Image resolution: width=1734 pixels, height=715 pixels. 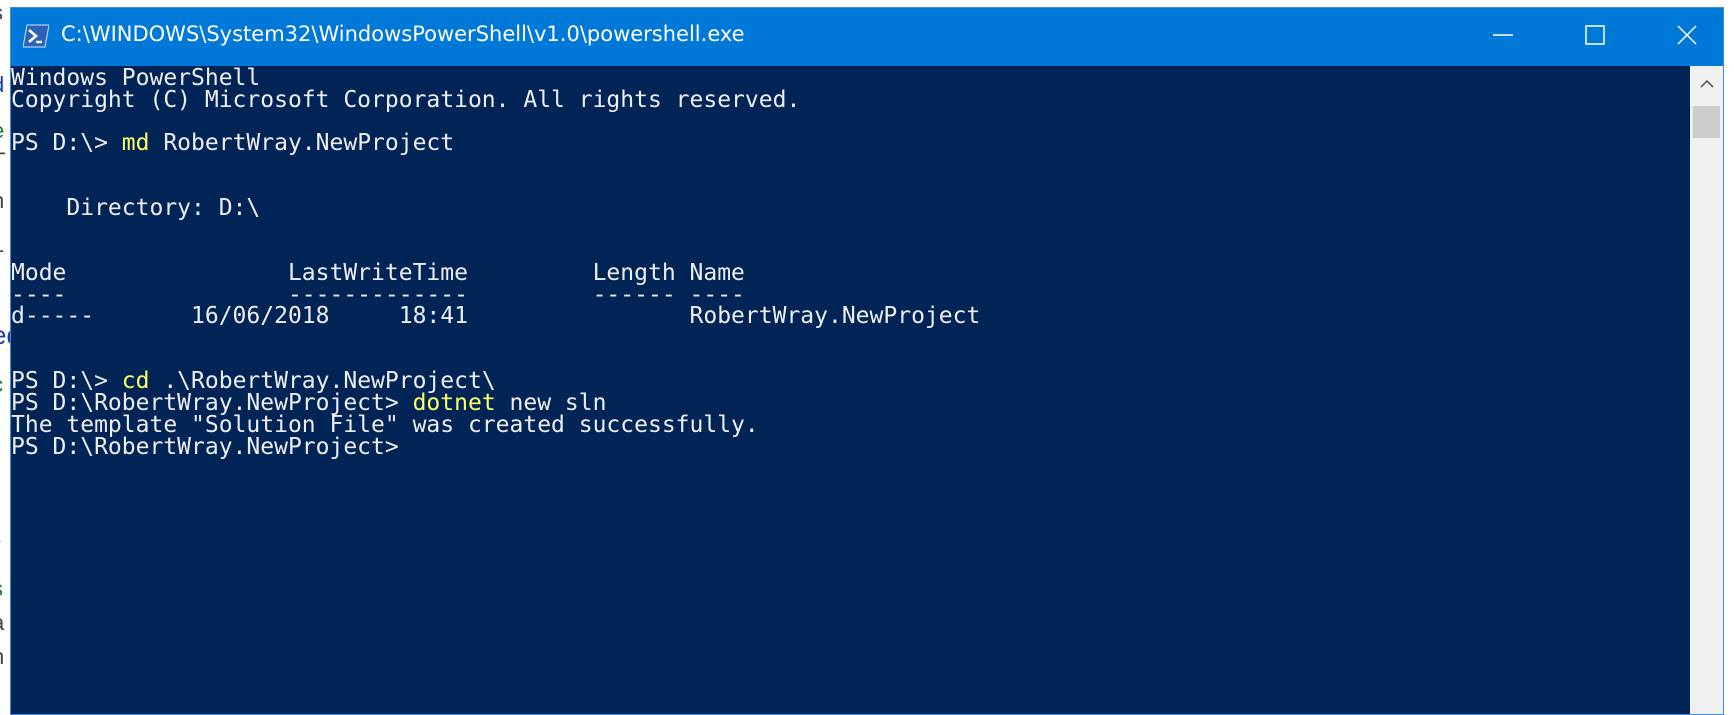 I want to click on command-arguments: RobertWray.NewProject, so click(x=302, y=143).